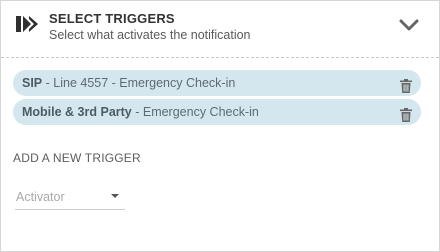 This screenshot has height=252, width=440. Describe the element at coordinates (139, 83) in the screenshot. I see `trigger-detail: - Line 4557 - Emergency Check-in` at that location.